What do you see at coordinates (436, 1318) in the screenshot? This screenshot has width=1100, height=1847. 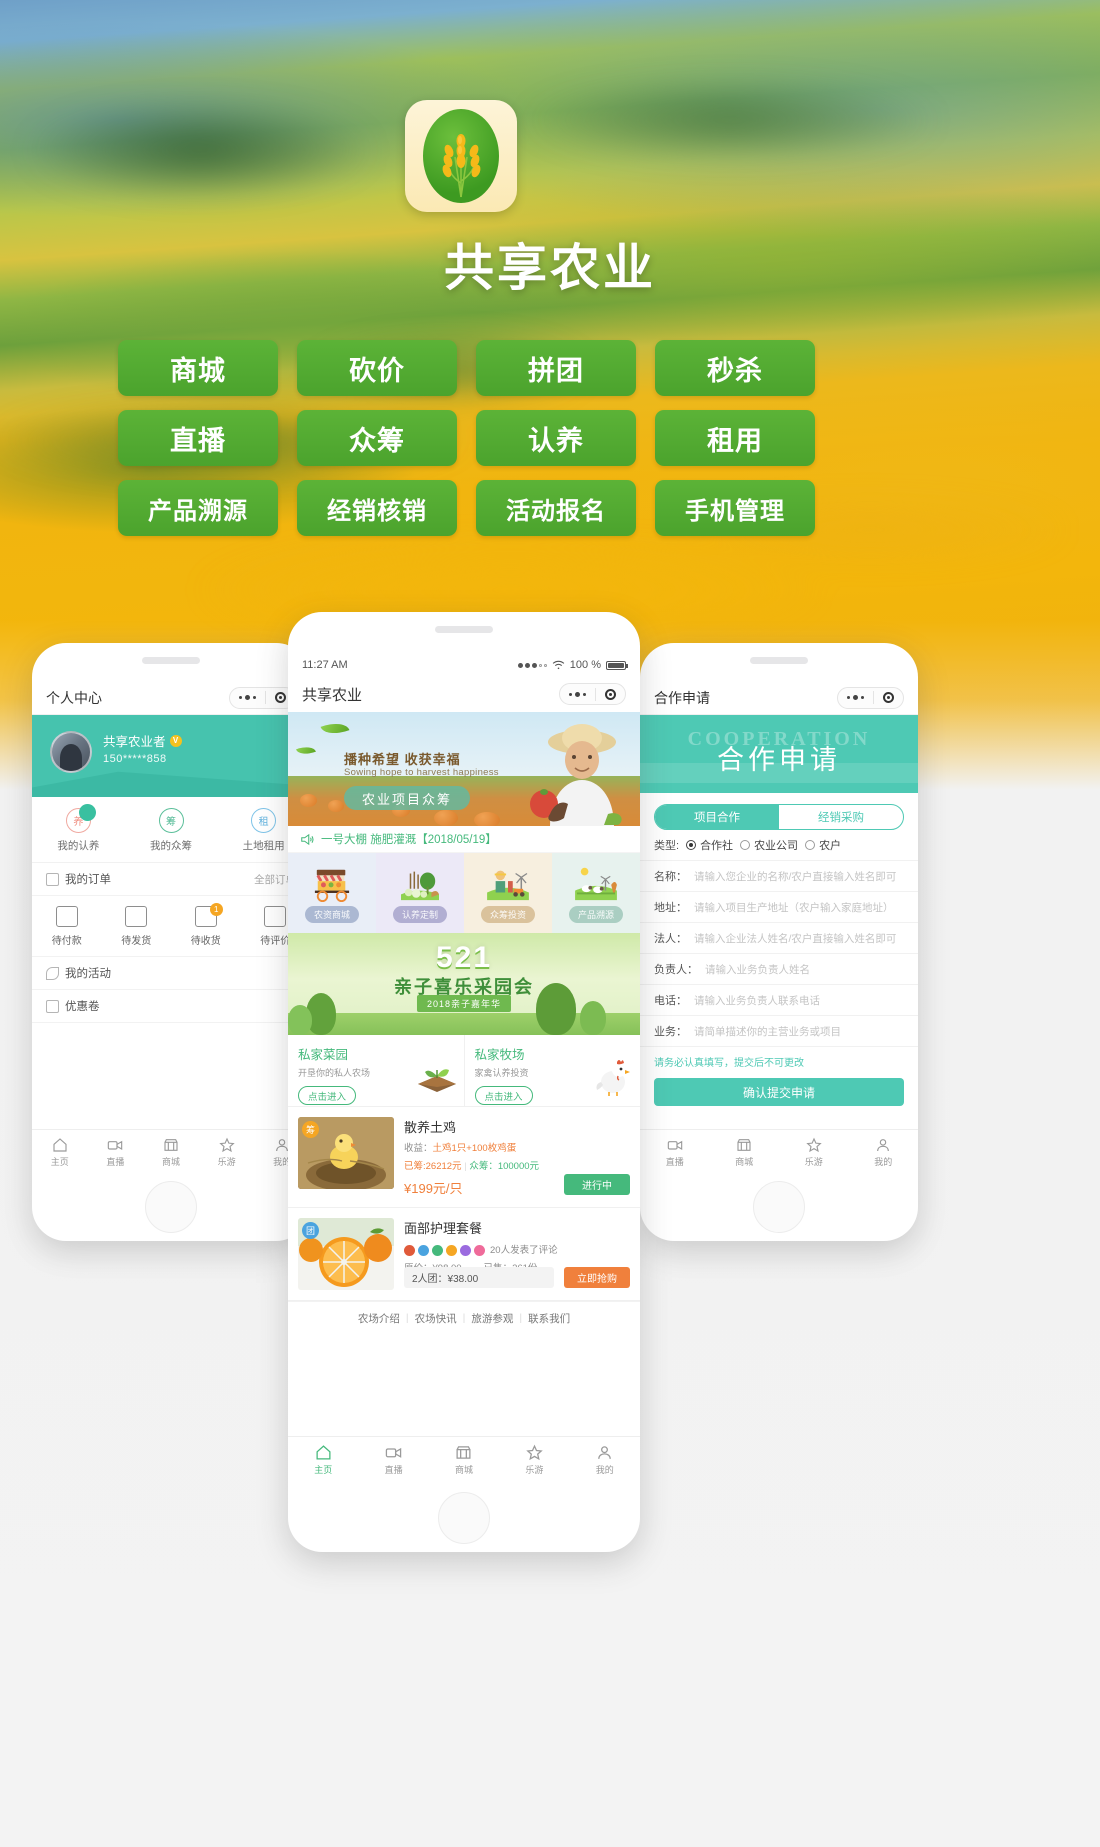 I see `footer-link-farm-news: 农场快讯` at bounding box center [436, 1318].